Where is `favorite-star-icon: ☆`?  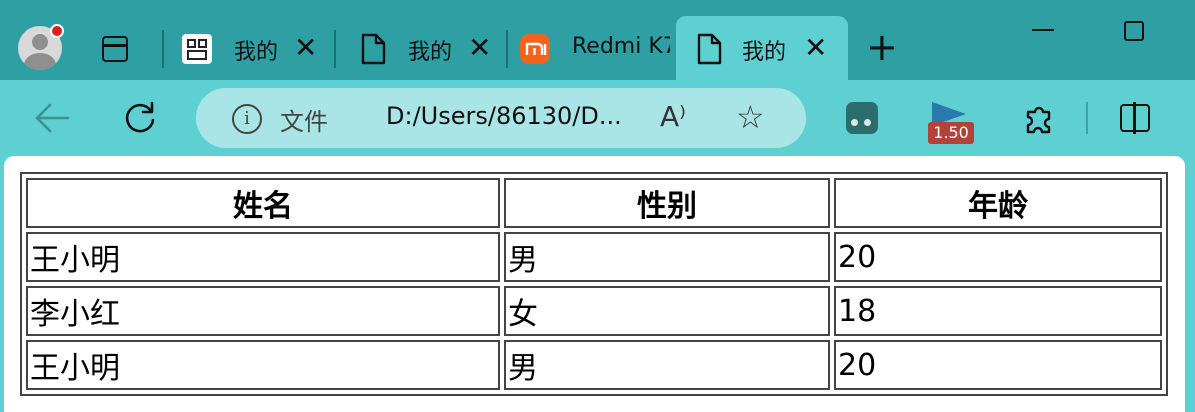
favorite-star-icon: ☆ is located at coordinates (750, 117).